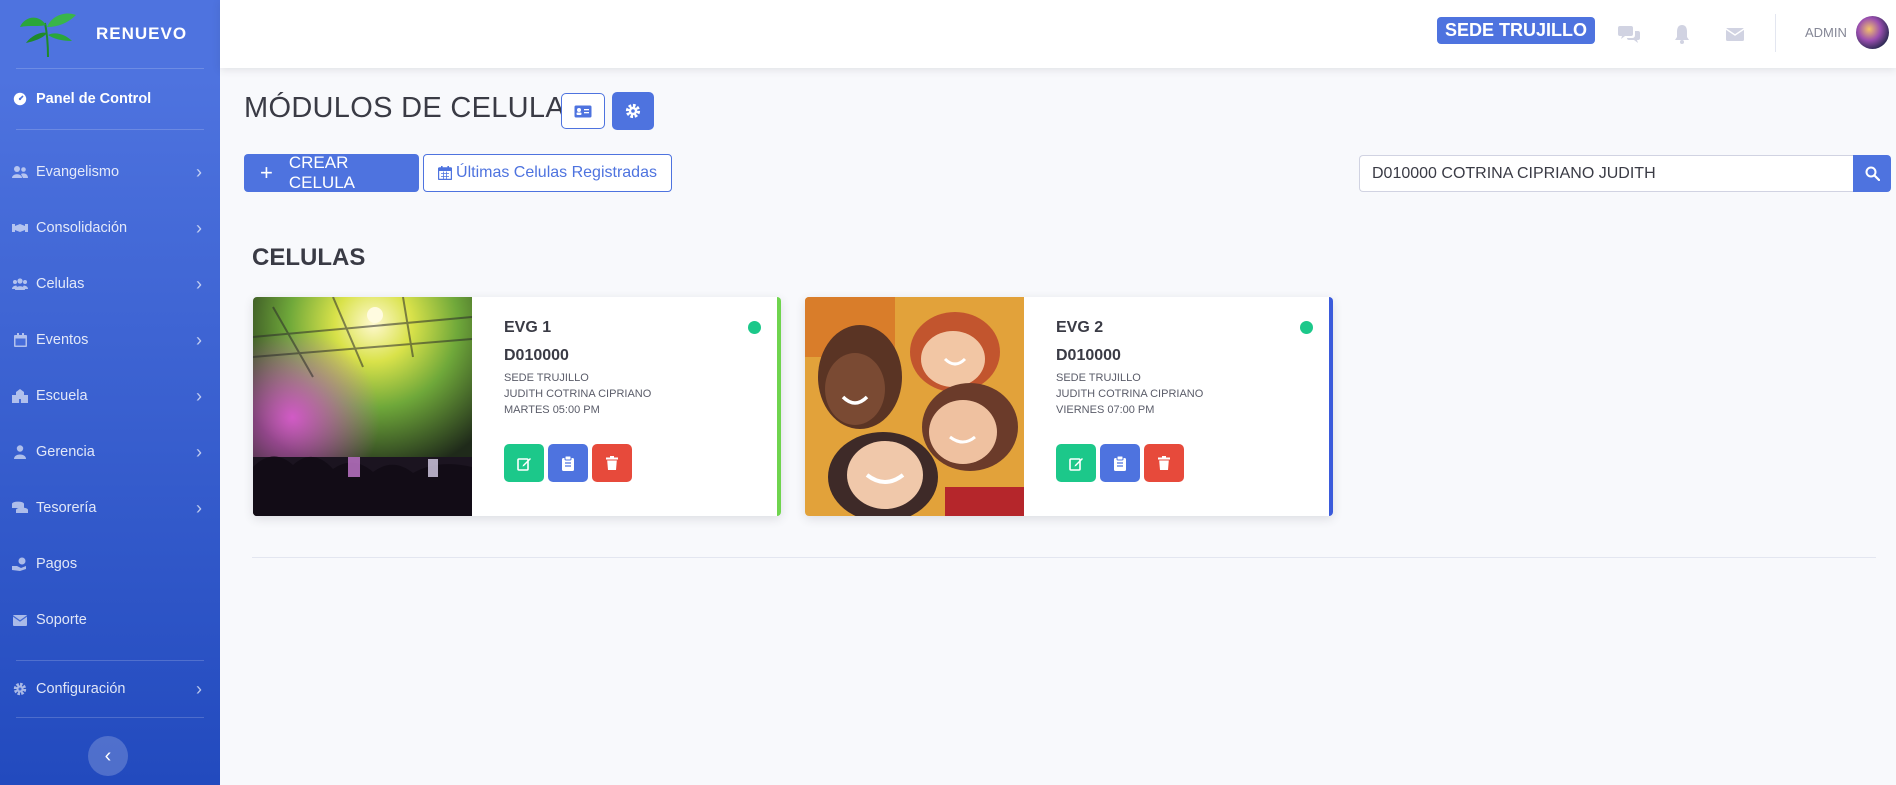  I want to click on sidebar-item-label: Gerencia, so click(65, 452).